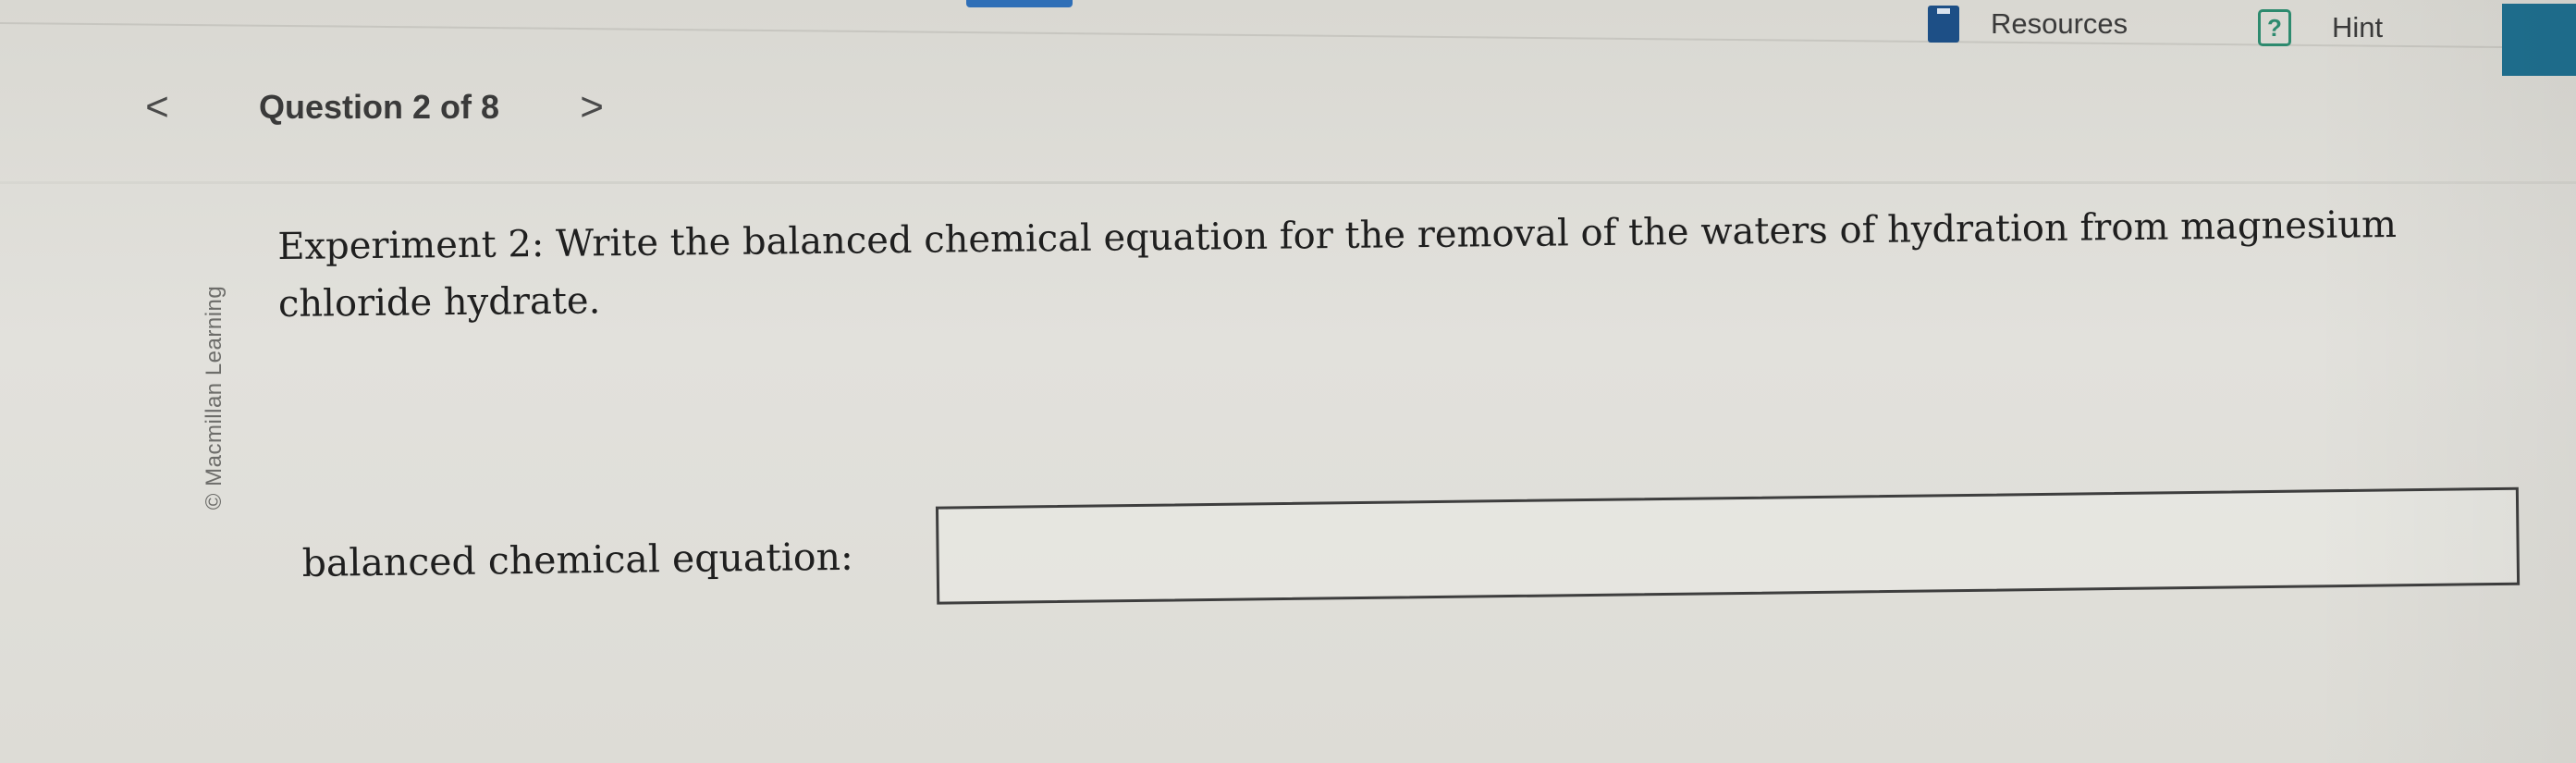 The image size is (2576, 763). What do you see at coordinates (2358, 27) in the screenshot?
I see `hint-label: Hint` at bounding box center [2358, 27].